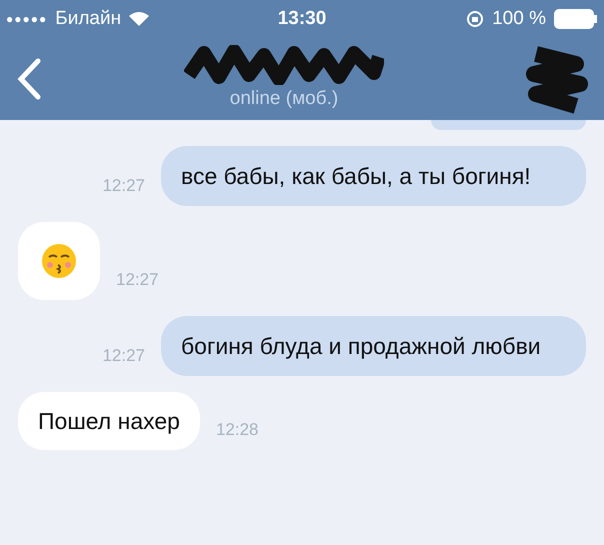 This screenshot has width=604, height=545. I want to click on rotation-lock-icon, so click(475, 19).